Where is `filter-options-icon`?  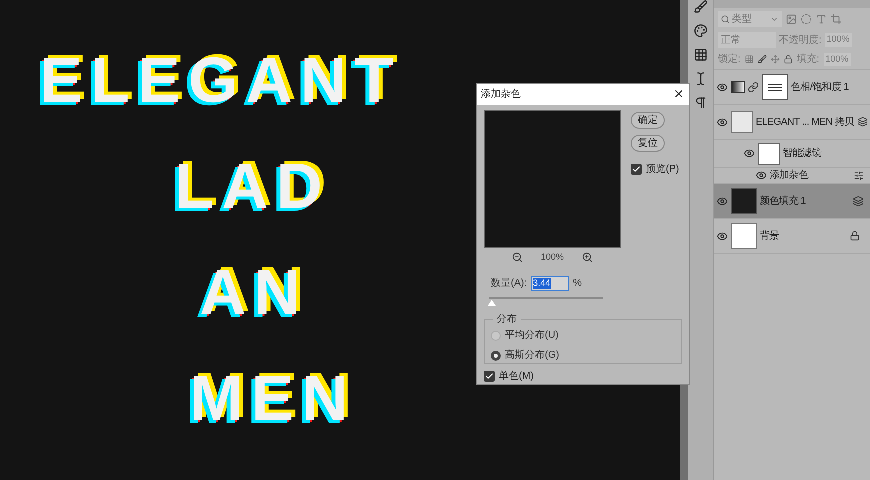 filter-options-icon is located at coordinates (859, 175).